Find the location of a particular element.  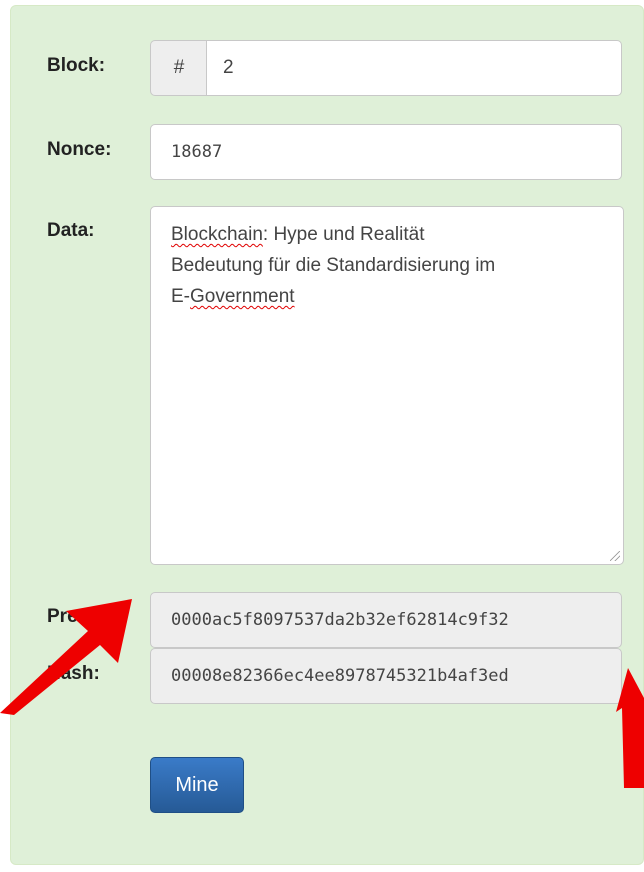

data-word-blockchain: Blockchain is located at coordinates (217, 234).